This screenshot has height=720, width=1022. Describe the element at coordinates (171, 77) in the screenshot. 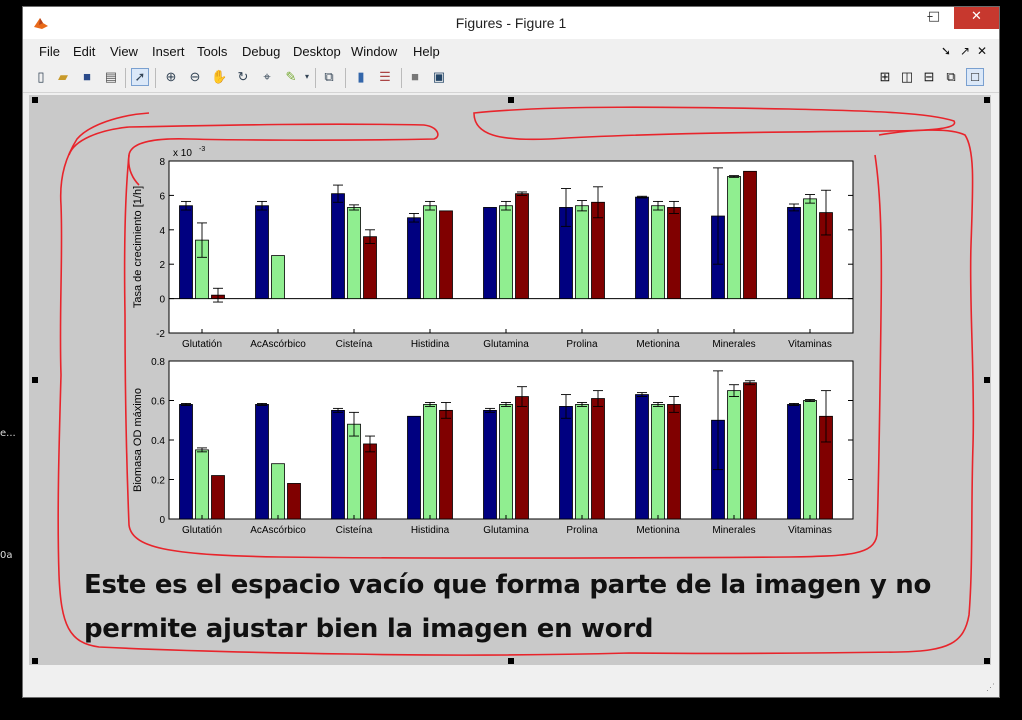

I see `zoom-in-icon: ⊕` at that location.